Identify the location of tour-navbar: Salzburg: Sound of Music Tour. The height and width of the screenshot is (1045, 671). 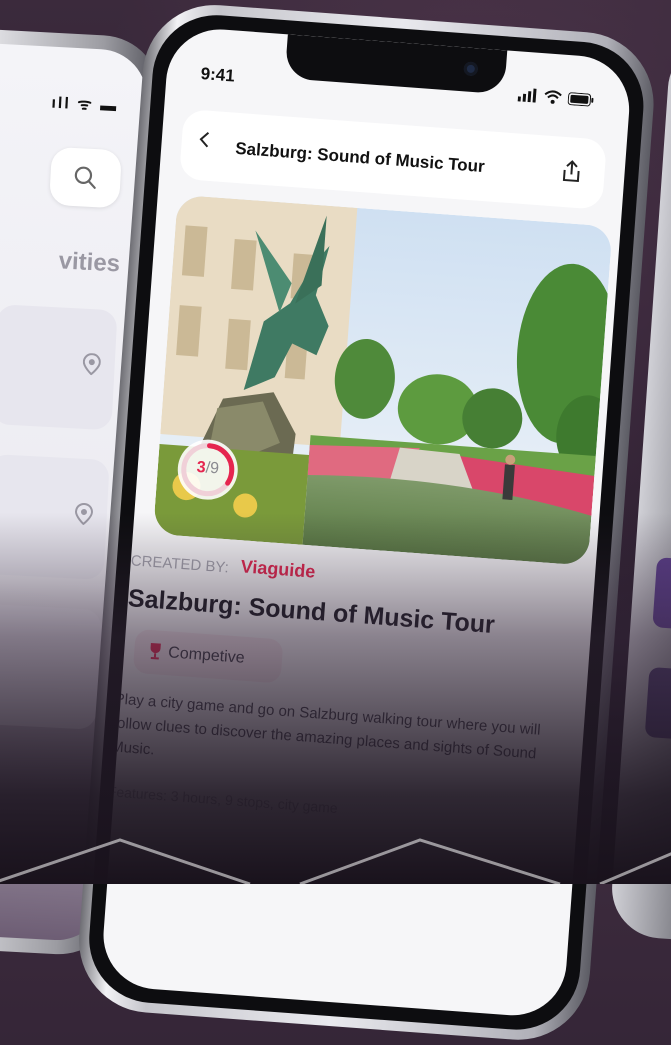
(392, 159).